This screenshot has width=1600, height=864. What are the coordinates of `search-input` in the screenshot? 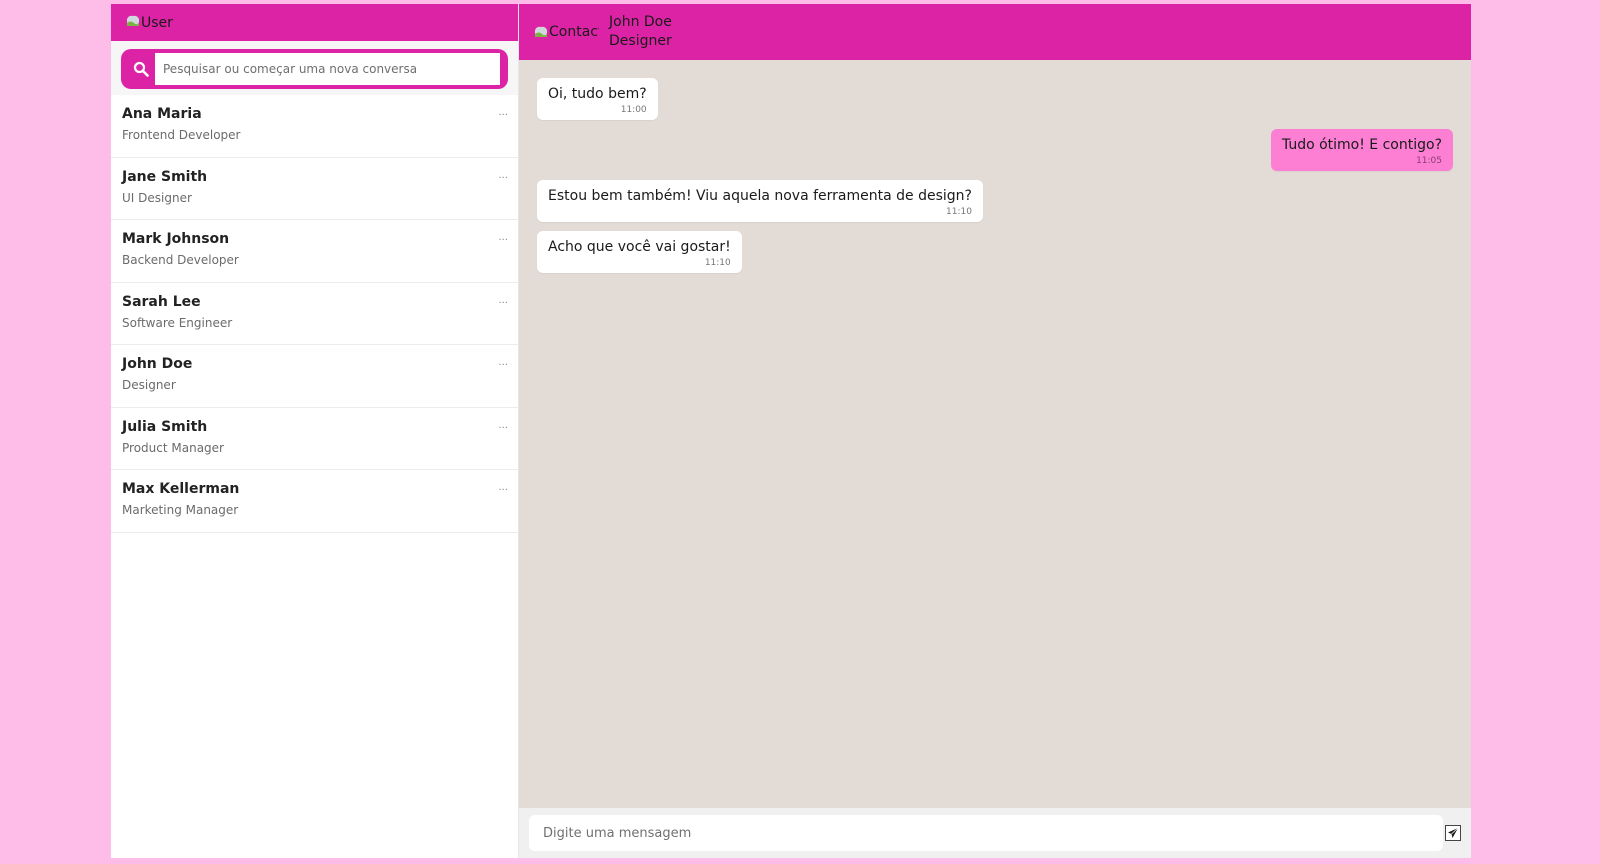 It's located at (327, 69).